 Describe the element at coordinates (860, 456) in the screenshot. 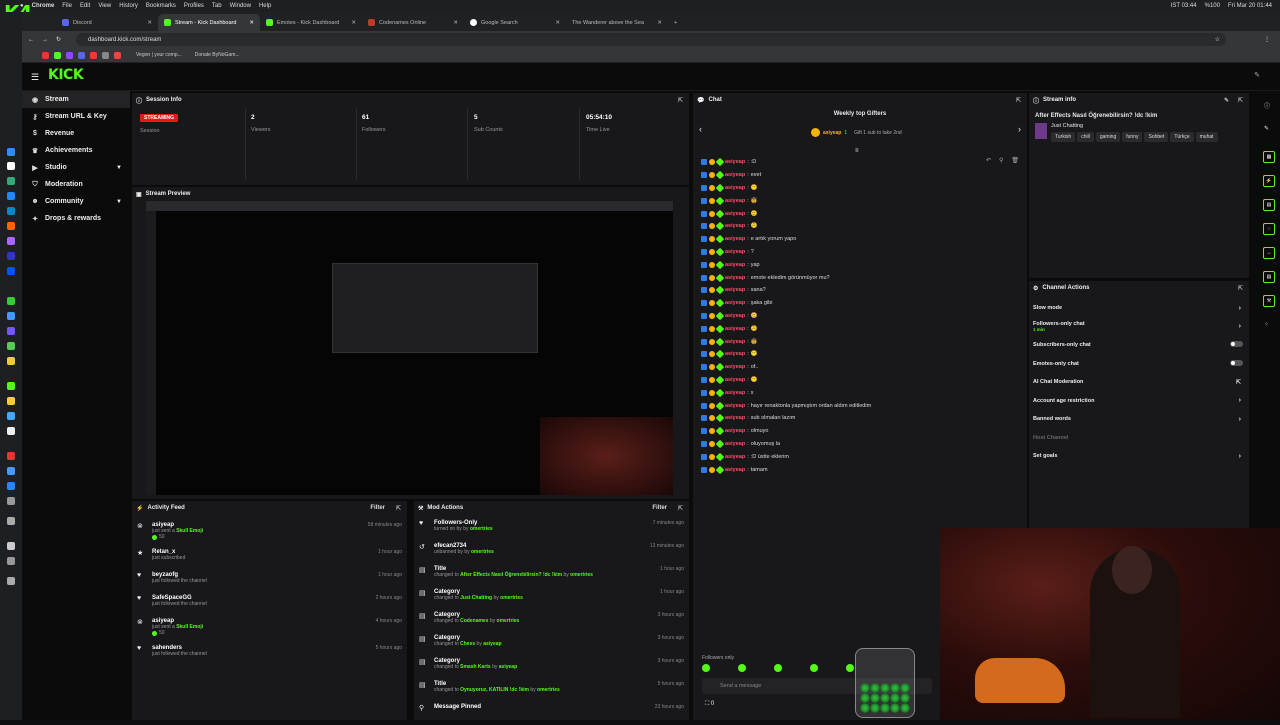

I see `chat-message: asiyeap: :D üstte eklerim` at that location.